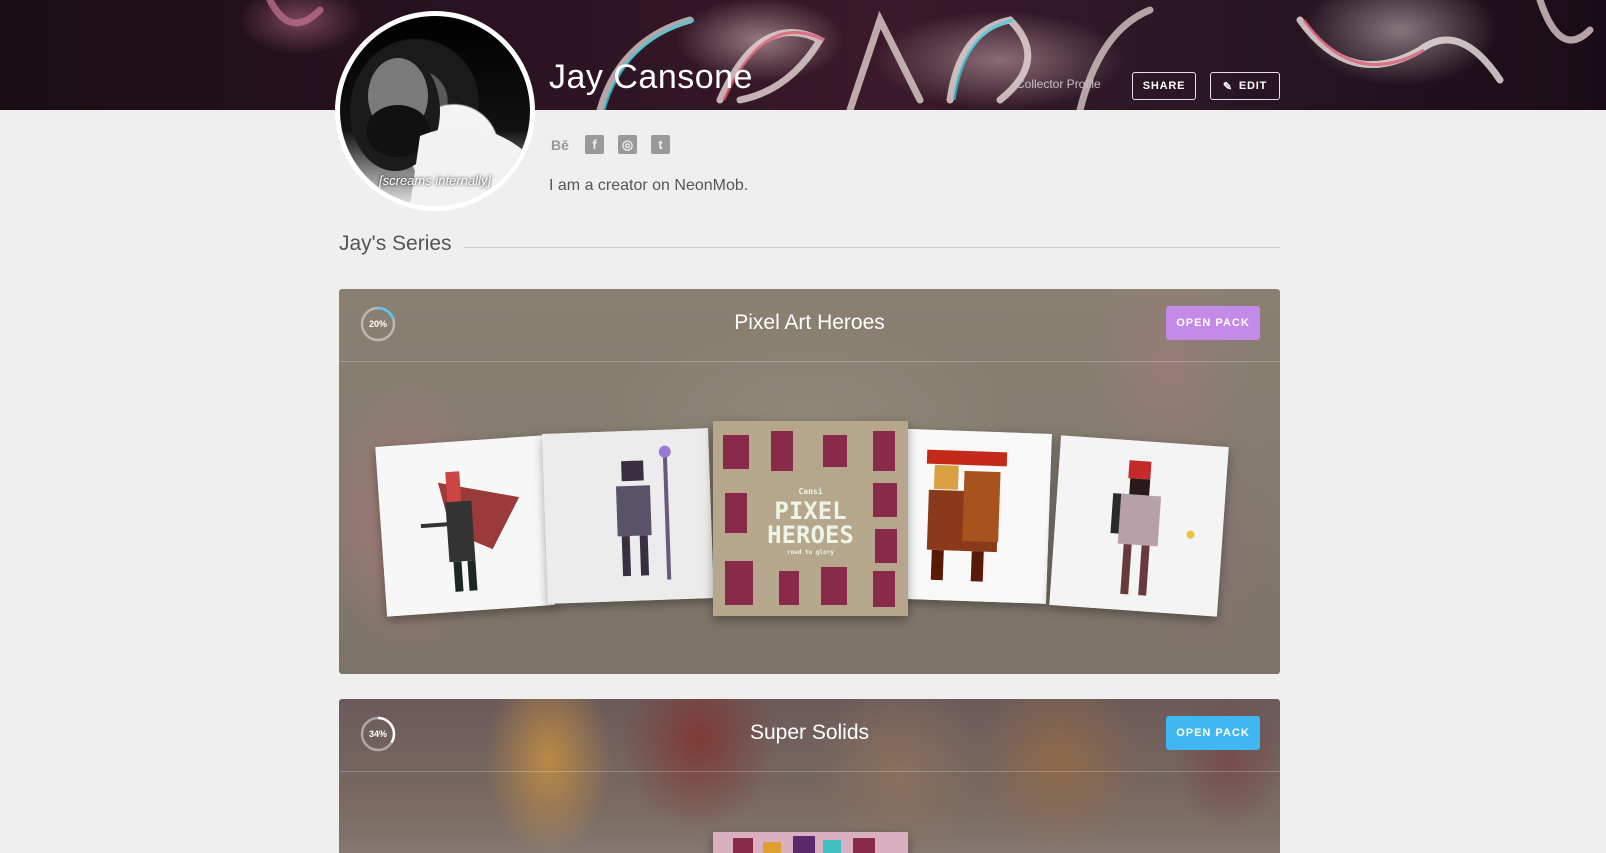  I want to click on profile-bio: I am a creator on NeonMob., so click(649, 185).